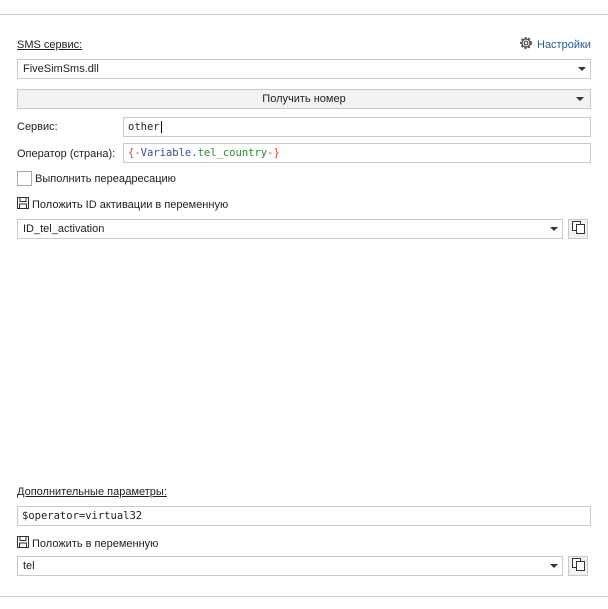 The width and height of the screenshot is (608, 609). What do you see at coordinates (92, 492) in the screenshot?
I see `extra-params-label: Дополнительные параметры:` at bounding box center [92, 492].